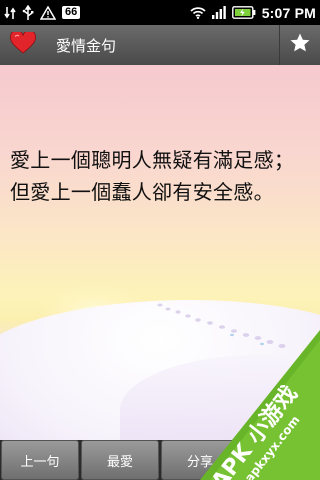 This screenshot has height=480, width=320. I want to click on app-title-bar: 愛情金句, so click(160, 45).